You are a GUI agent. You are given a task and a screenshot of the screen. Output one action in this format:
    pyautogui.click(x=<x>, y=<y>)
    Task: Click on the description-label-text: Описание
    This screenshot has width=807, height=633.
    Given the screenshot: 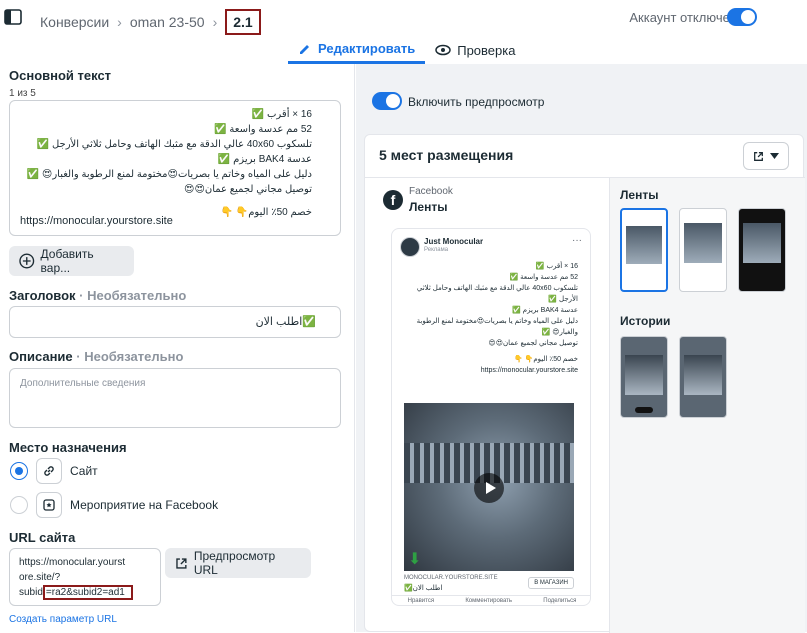 What is the action you would take?
    pyautogui.click(x=41, y=356)
    